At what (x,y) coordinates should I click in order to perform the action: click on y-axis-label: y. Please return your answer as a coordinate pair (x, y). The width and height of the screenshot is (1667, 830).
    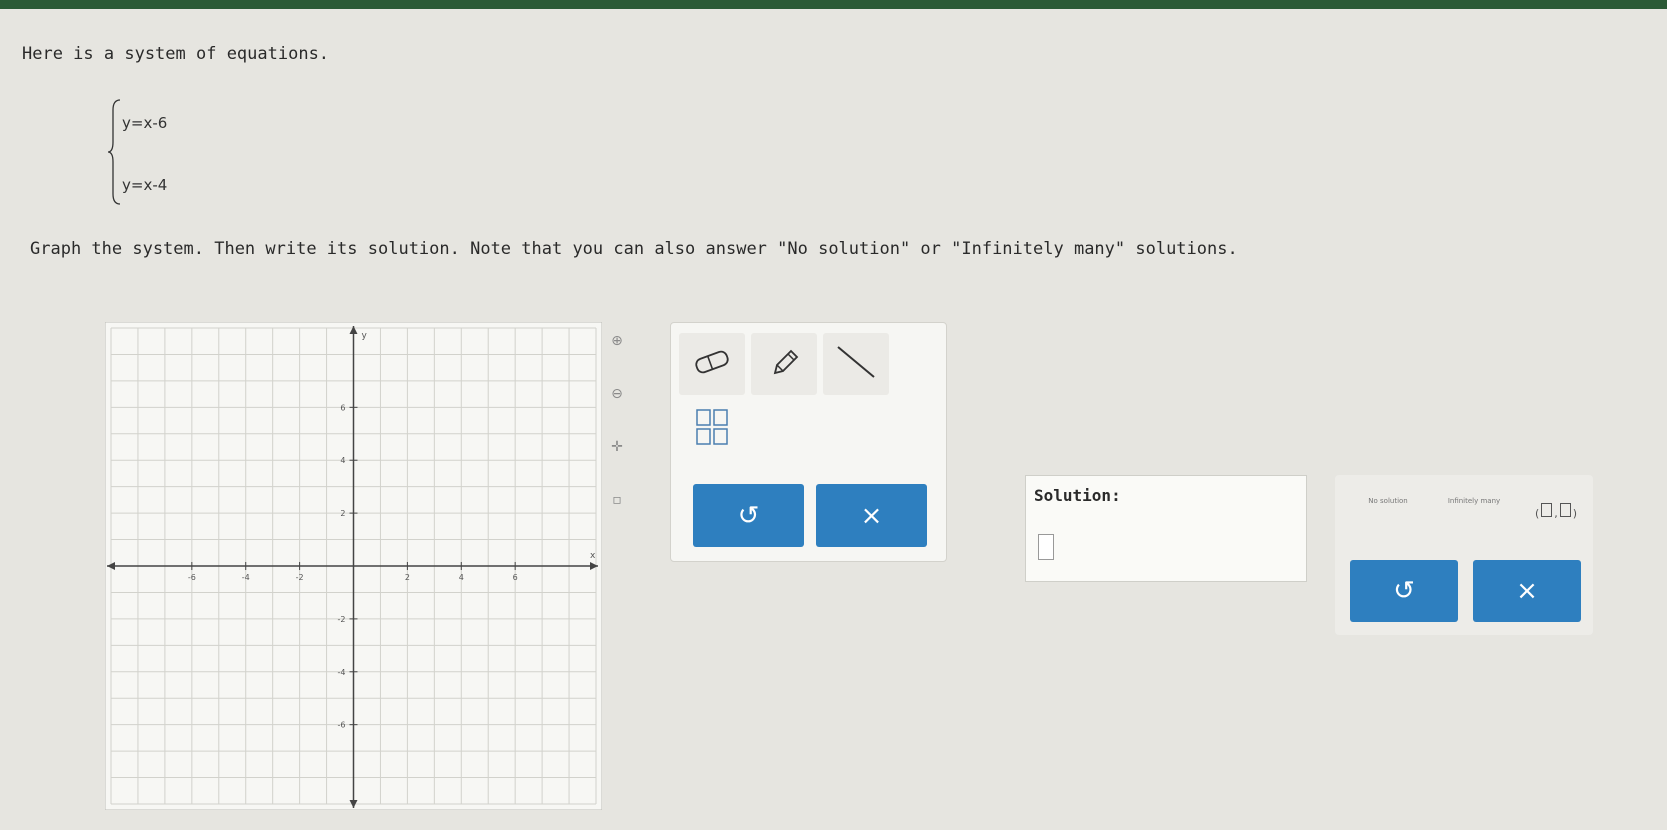
    Looking at the image, I should click on (365, 336).